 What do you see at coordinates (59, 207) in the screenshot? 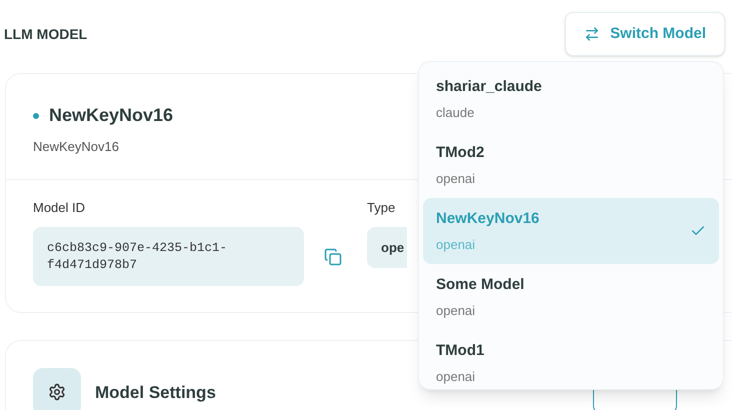
I see `field-label: Model ID` at bounding box center [59, 207].